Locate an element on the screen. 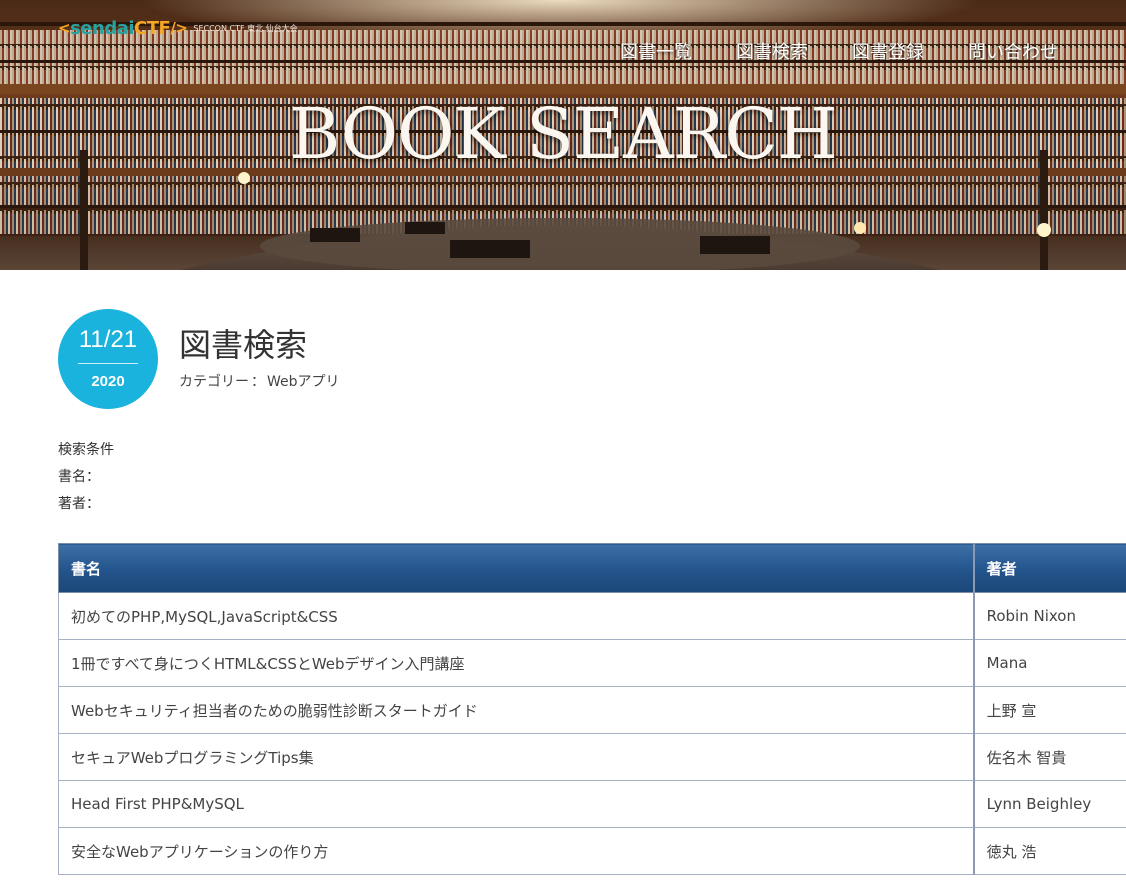  search-condition-author: 著者： is located at coordinates (79, 504).